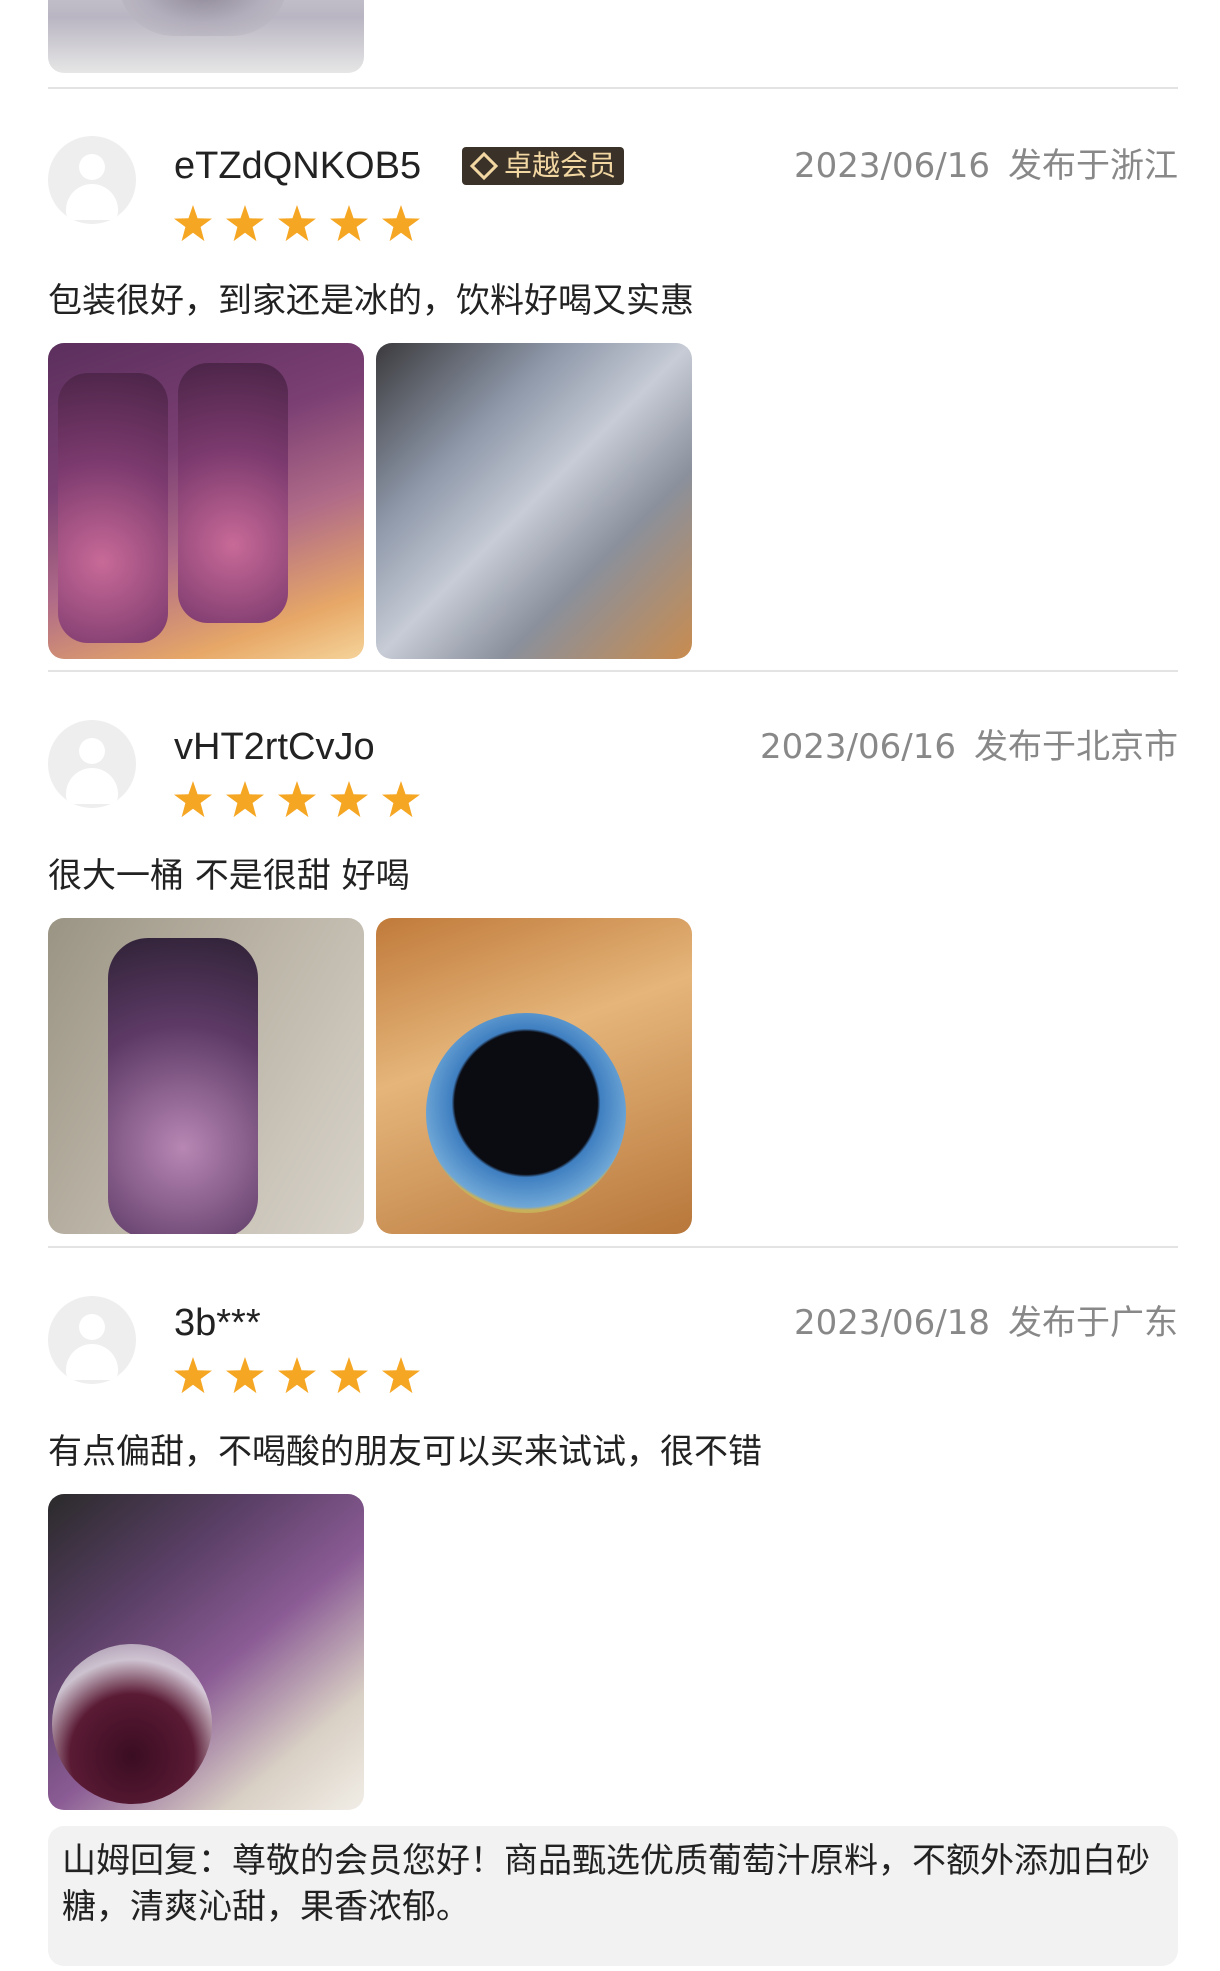 This screenshot has width=1220, height=1971. Describe the element at coordinates (217, 1323) in the screenshot. I see `username: 3b***` at that location.